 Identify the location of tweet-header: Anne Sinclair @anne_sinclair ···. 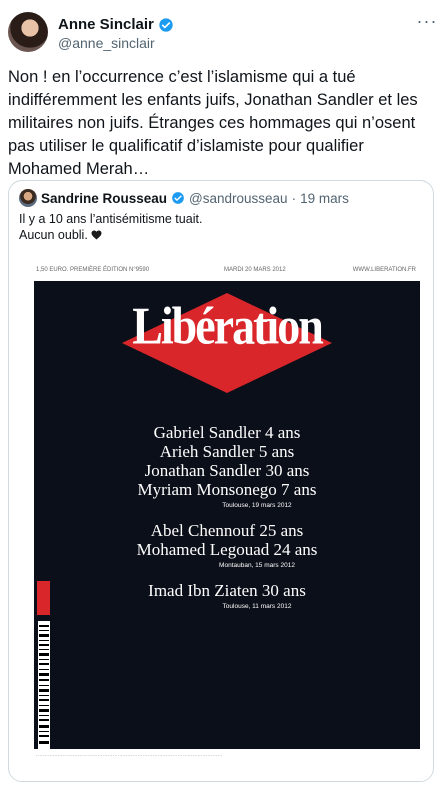
(223, 31).